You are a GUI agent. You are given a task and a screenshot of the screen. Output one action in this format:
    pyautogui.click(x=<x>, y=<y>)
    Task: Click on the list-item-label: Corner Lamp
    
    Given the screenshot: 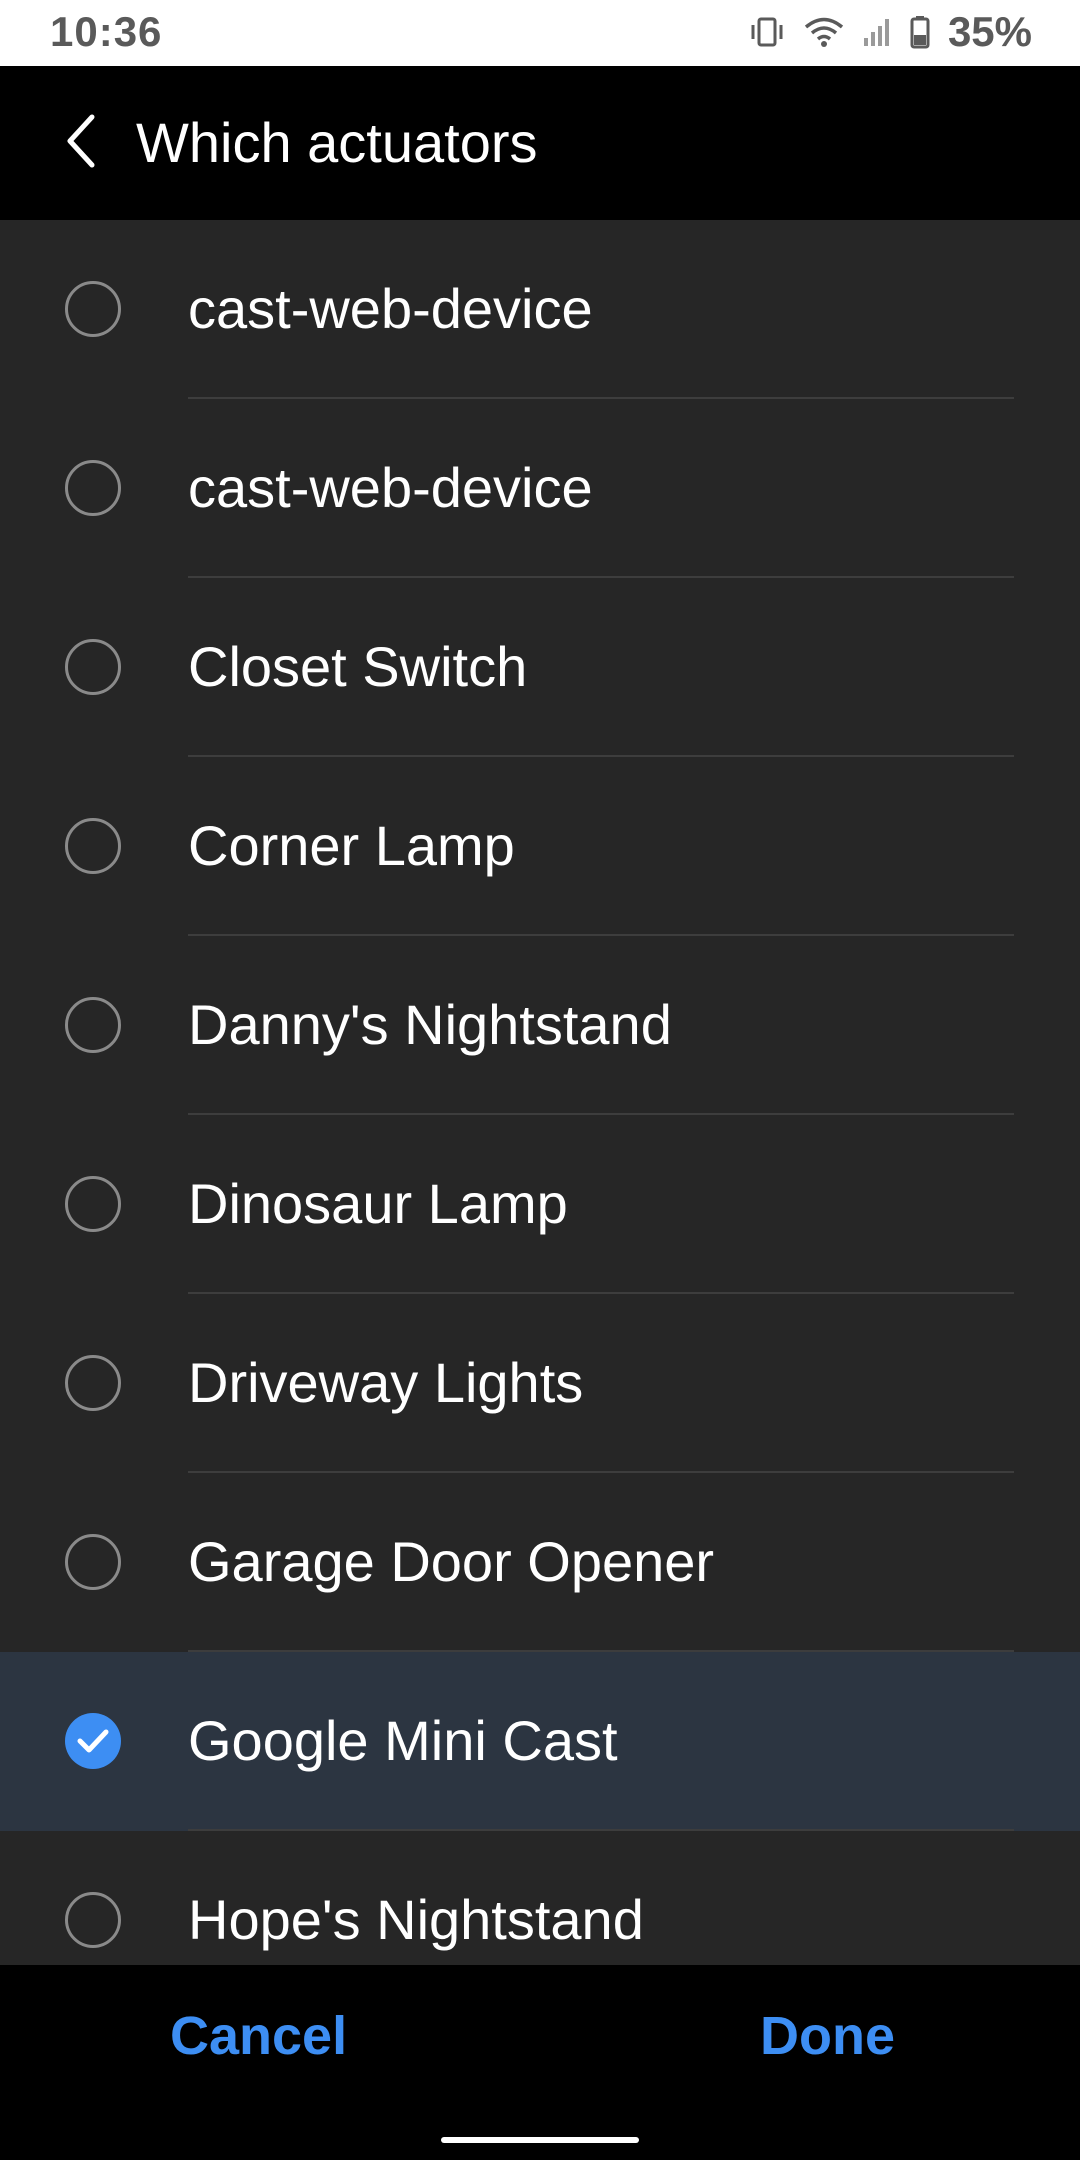 What is the action you would take?
    pyautogui.click(x=351, y=845)
    